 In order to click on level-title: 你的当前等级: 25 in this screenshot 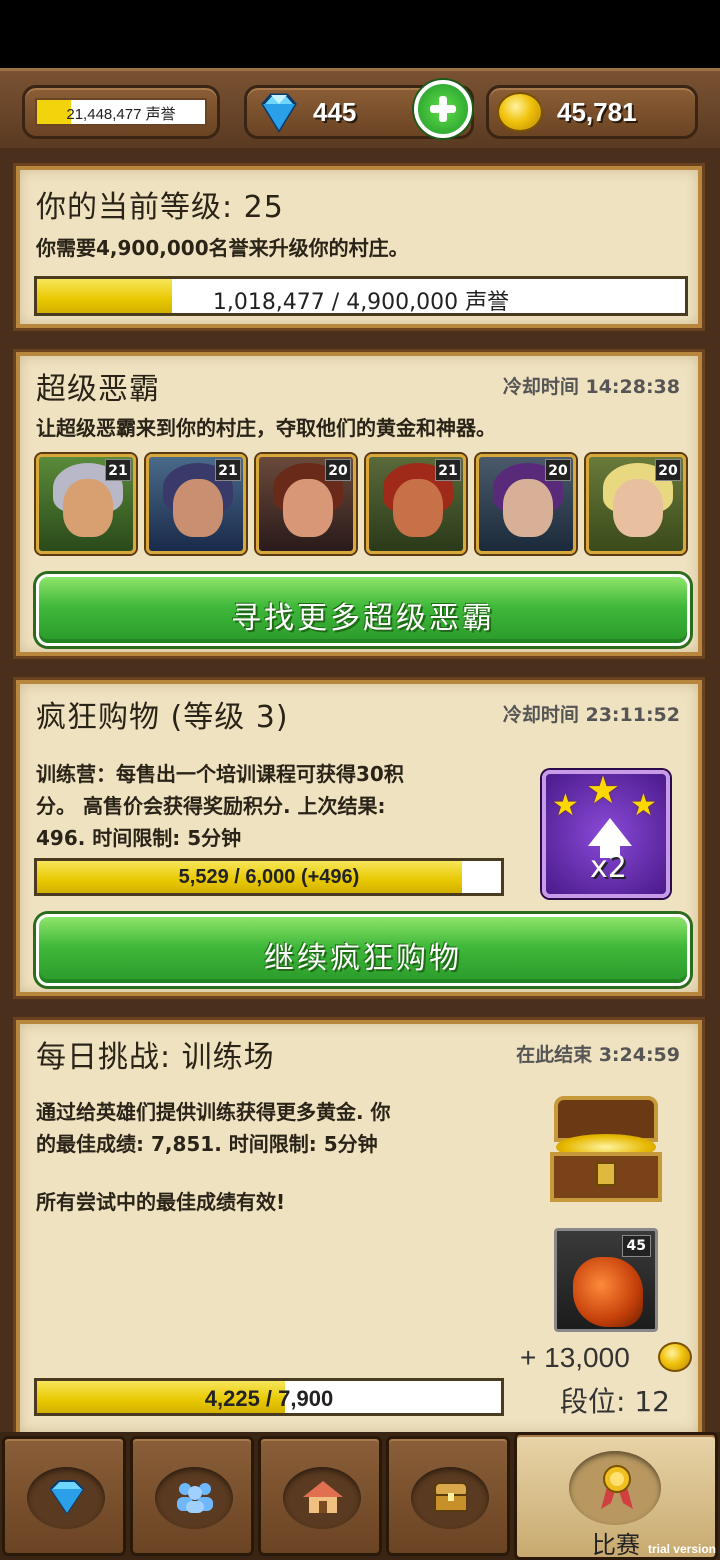, I will do `click(160, 207)`.